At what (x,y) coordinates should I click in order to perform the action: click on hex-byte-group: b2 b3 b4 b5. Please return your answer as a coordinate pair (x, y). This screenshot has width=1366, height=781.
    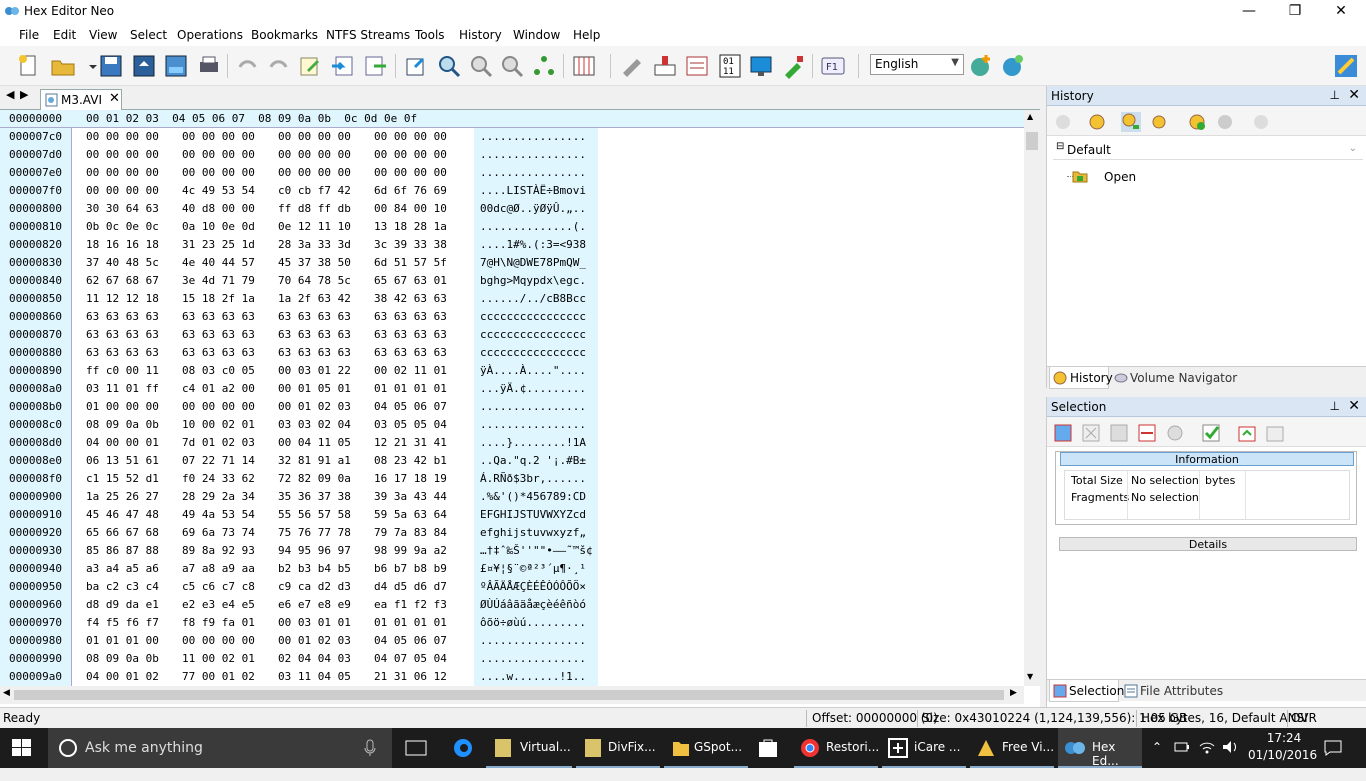
    Looking at the image, I should click on (314, 568).